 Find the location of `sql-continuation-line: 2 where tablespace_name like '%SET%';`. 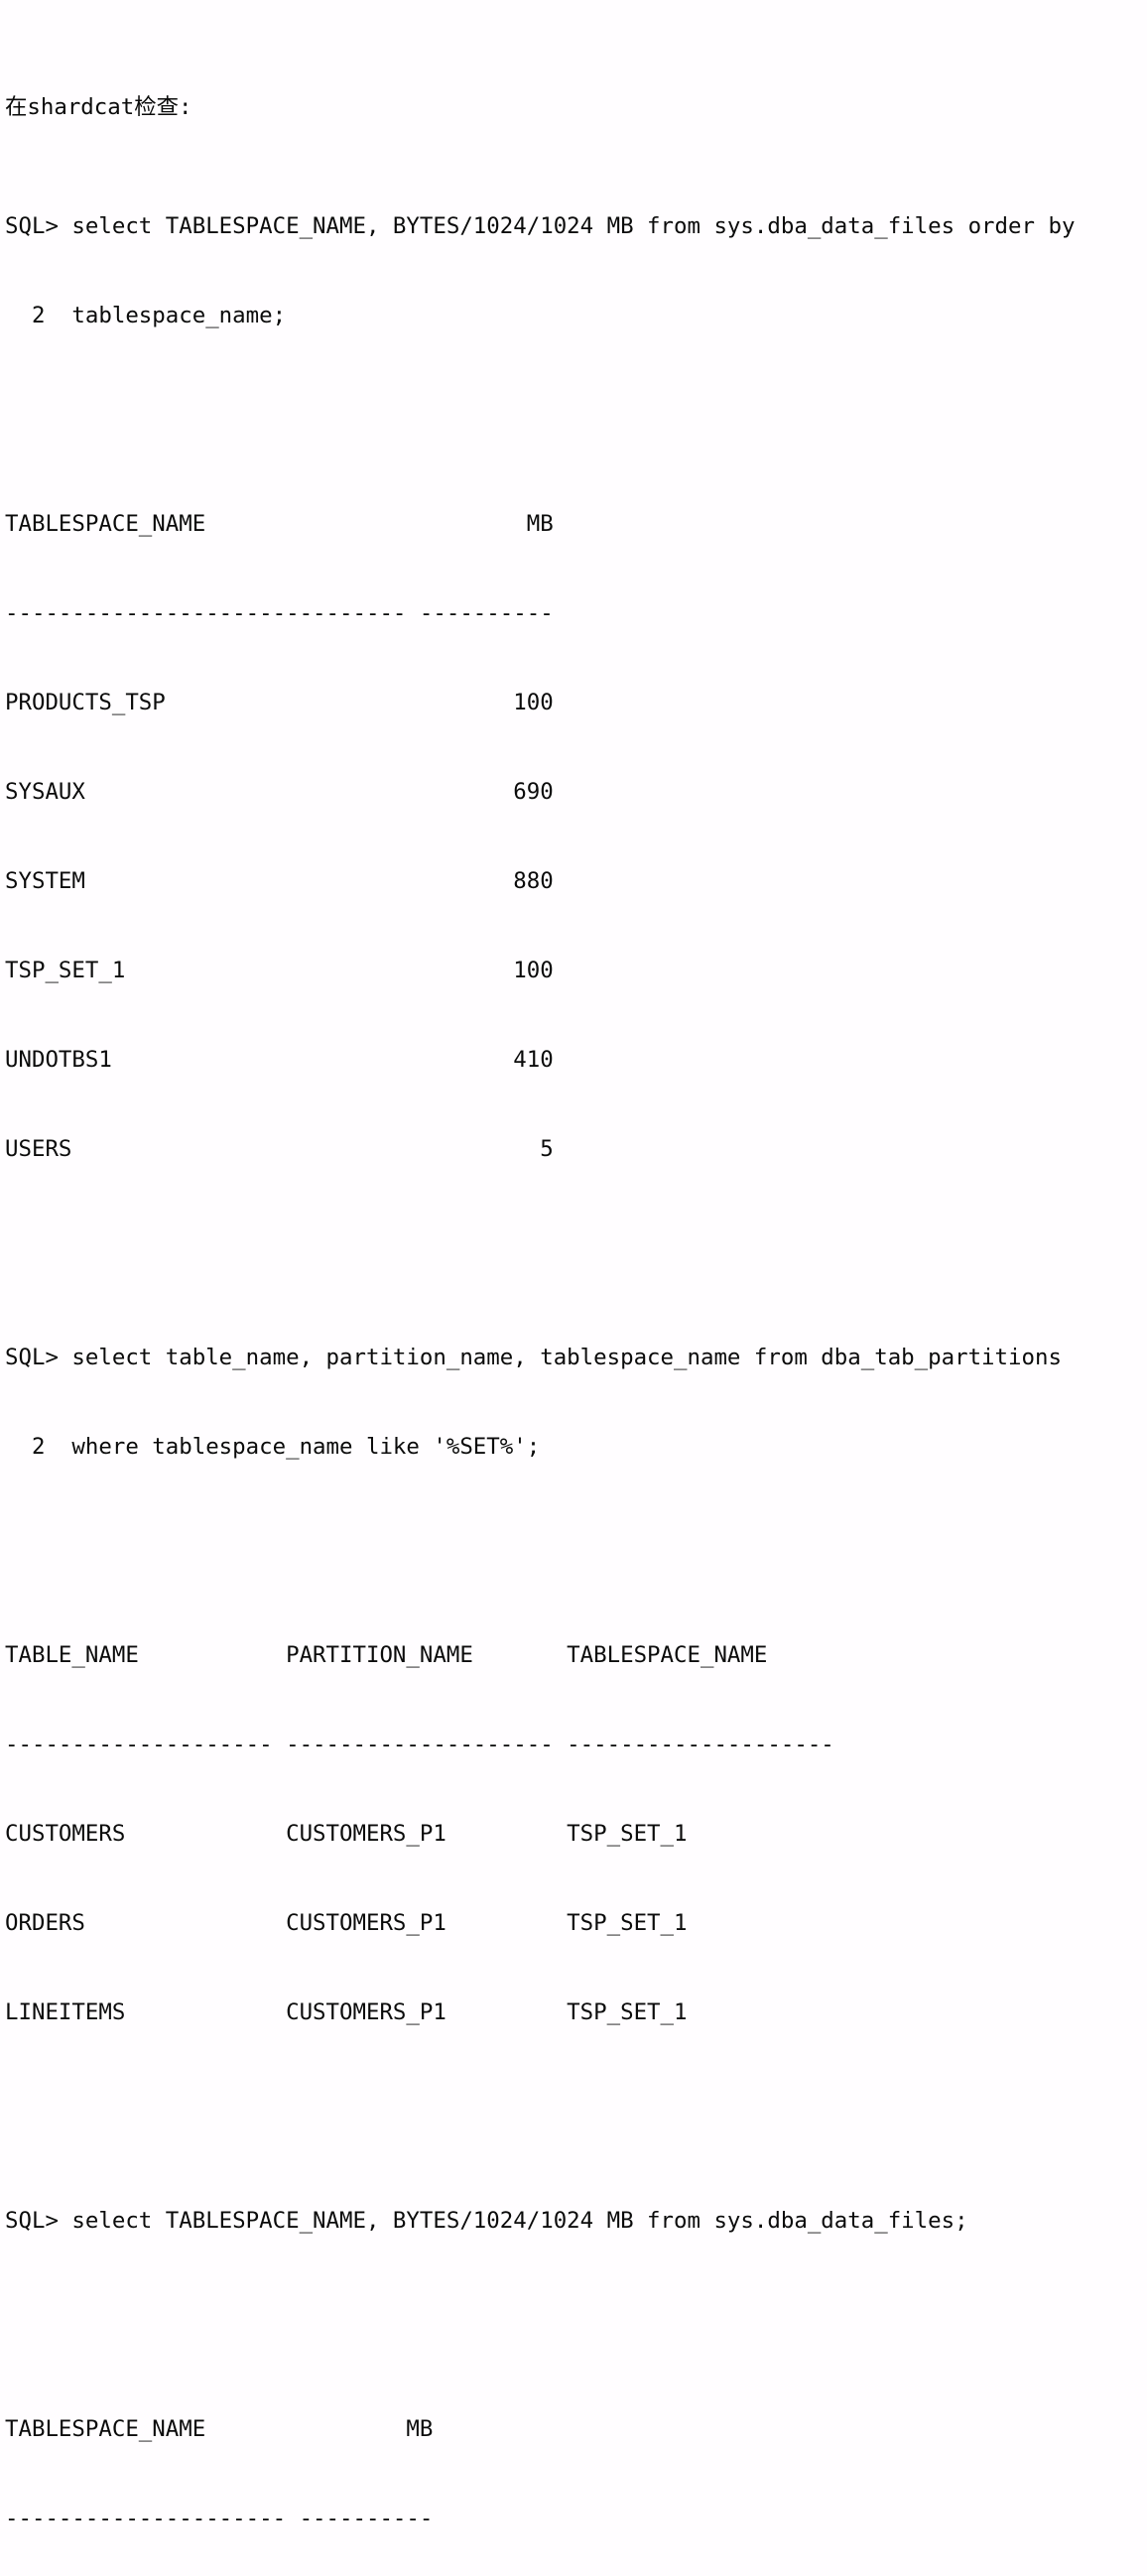

sql-continuation-line: 2 where tablespace_name like '%SET%'; is located at coordinates (273, 1447).